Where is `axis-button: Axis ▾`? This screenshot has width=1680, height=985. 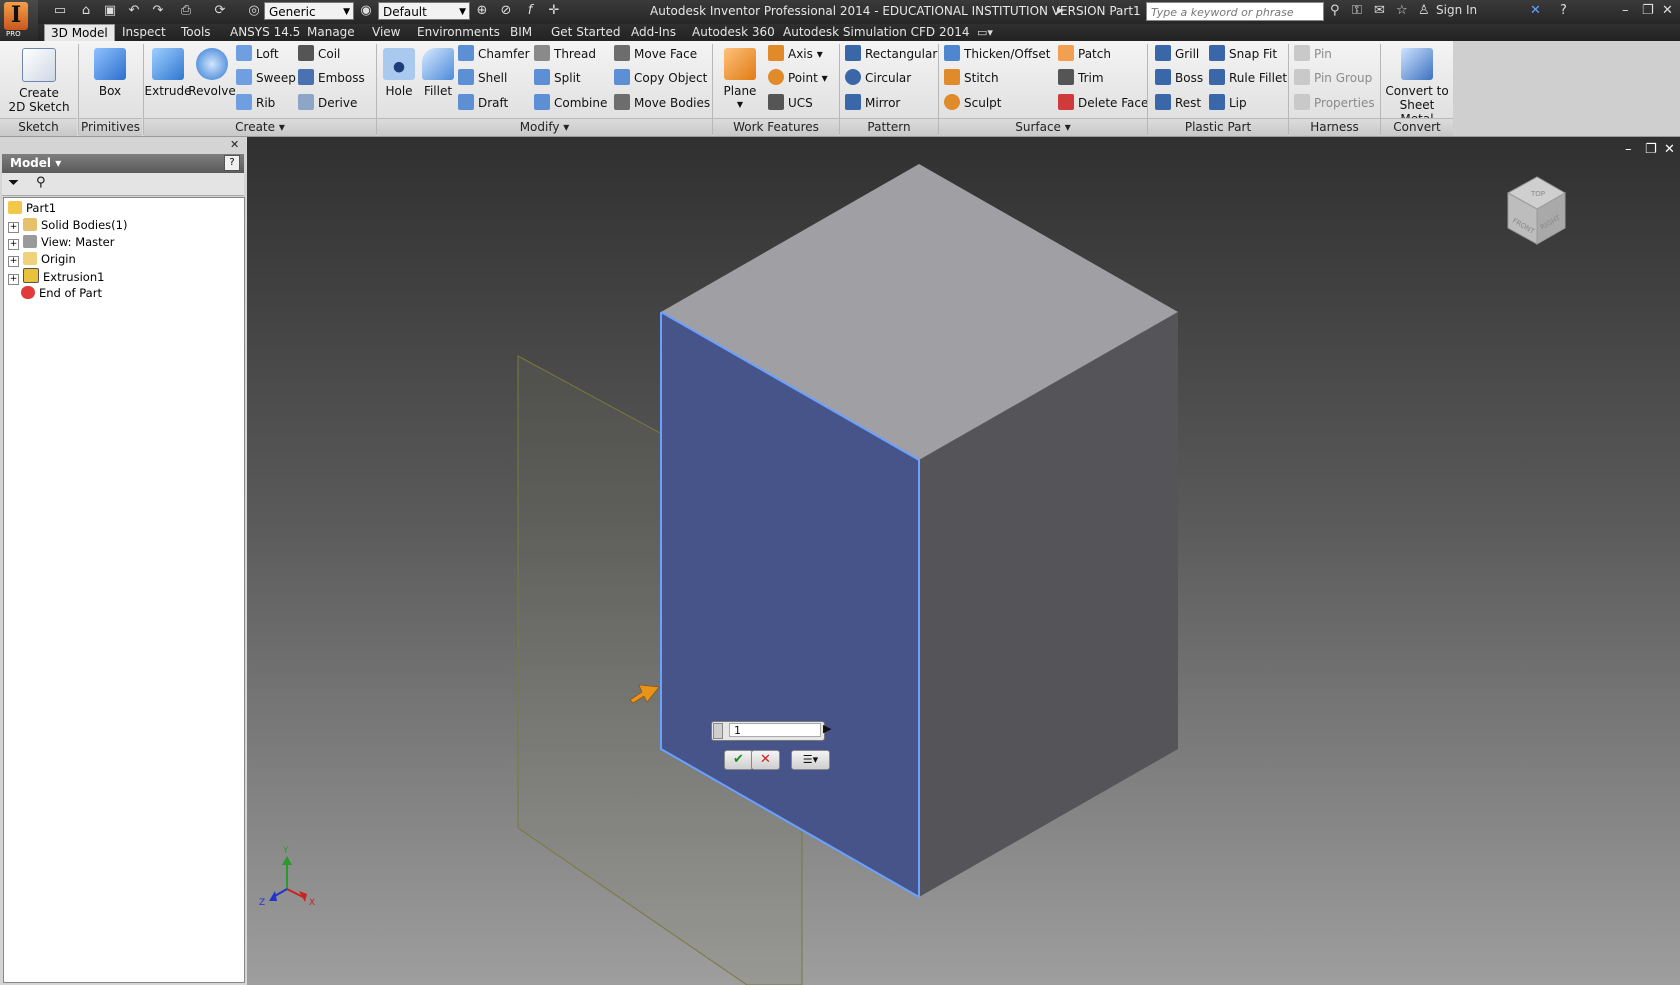
axis-button: Axis ▾ is located at coordinates (795, 54).